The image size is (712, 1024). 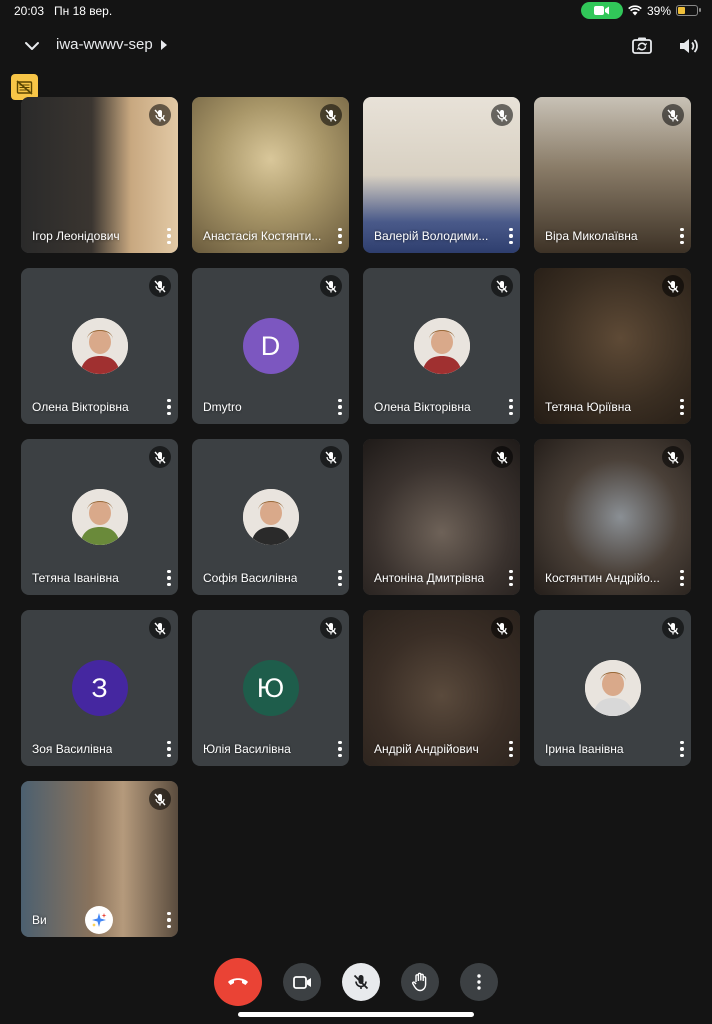 I want to click on avatar-letter: З, so click(x=99, y=688).